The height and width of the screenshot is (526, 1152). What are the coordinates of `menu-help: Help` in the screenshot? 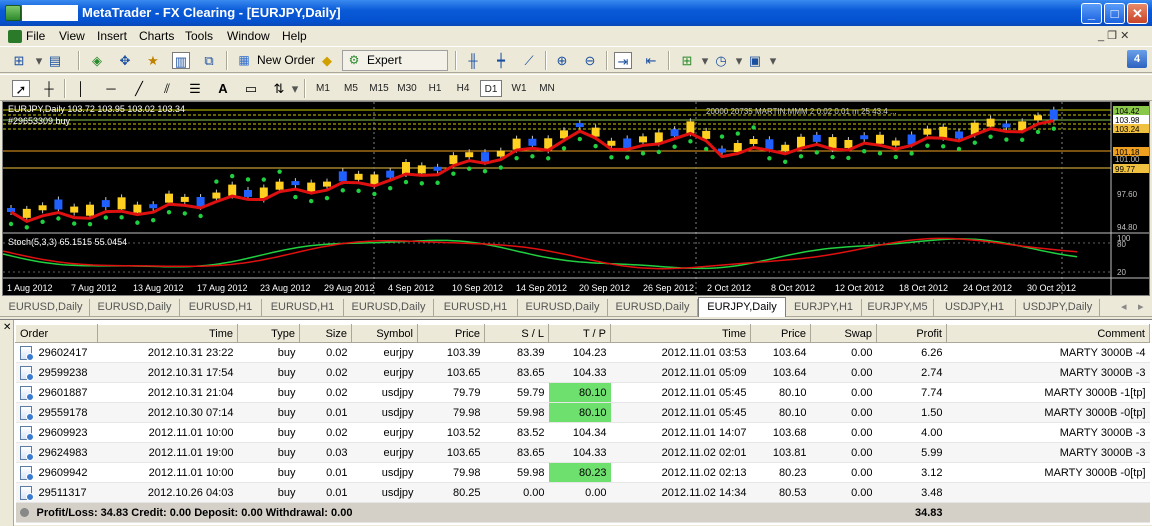 It's located at (294, 36).